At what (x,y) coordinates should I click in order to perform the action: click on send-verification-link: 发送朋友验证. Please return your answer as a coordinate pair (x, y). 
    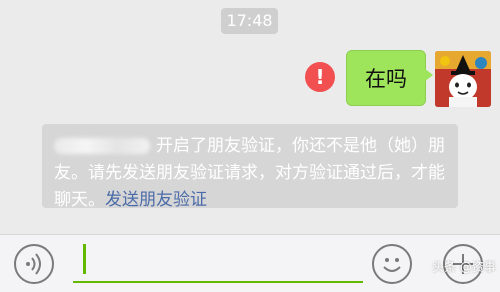
    Looking at the image, I should click on (156, 200).